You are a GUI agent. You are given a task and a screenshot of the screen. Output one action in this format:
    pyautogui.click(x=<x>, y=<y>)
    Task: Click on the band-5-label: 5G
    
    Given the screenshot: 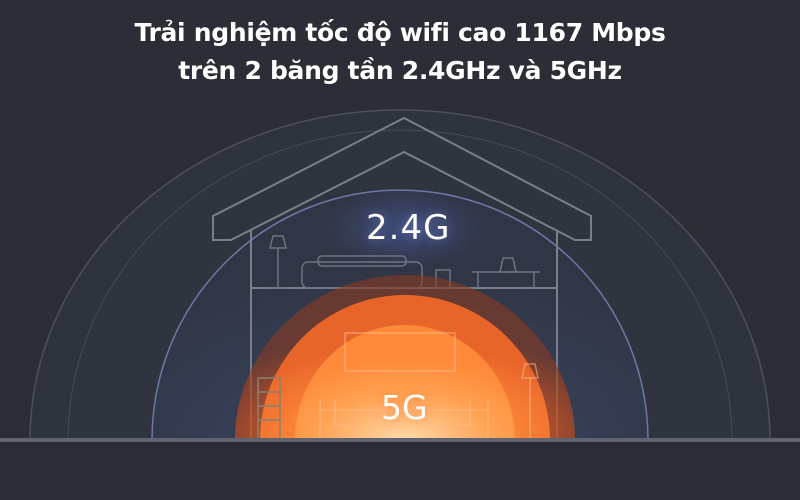 What is the action you would take?
    pyautogui.click(x=404, y=407)
    